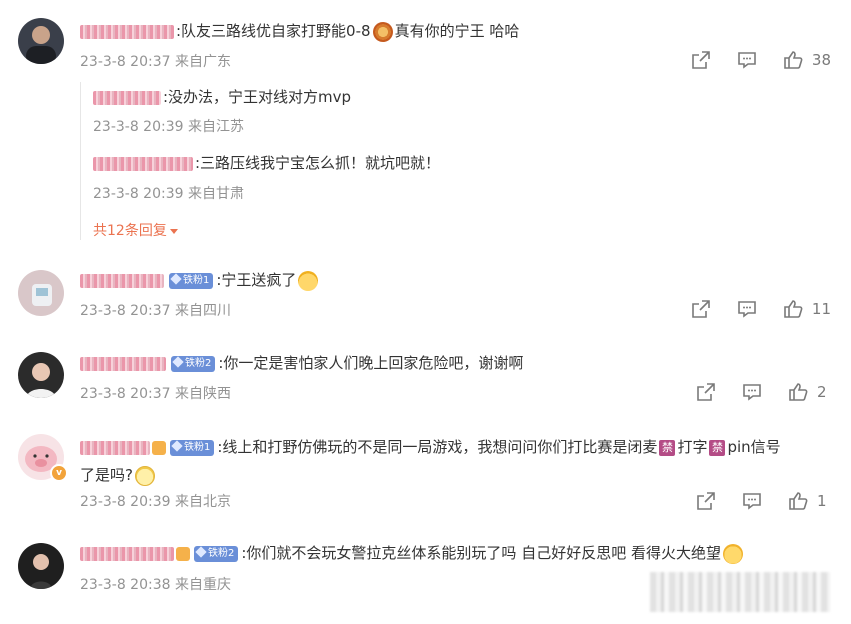 The height and width of the screenshot is (624, 851). I want to click on comment-actions: 38, so click(748, 60).